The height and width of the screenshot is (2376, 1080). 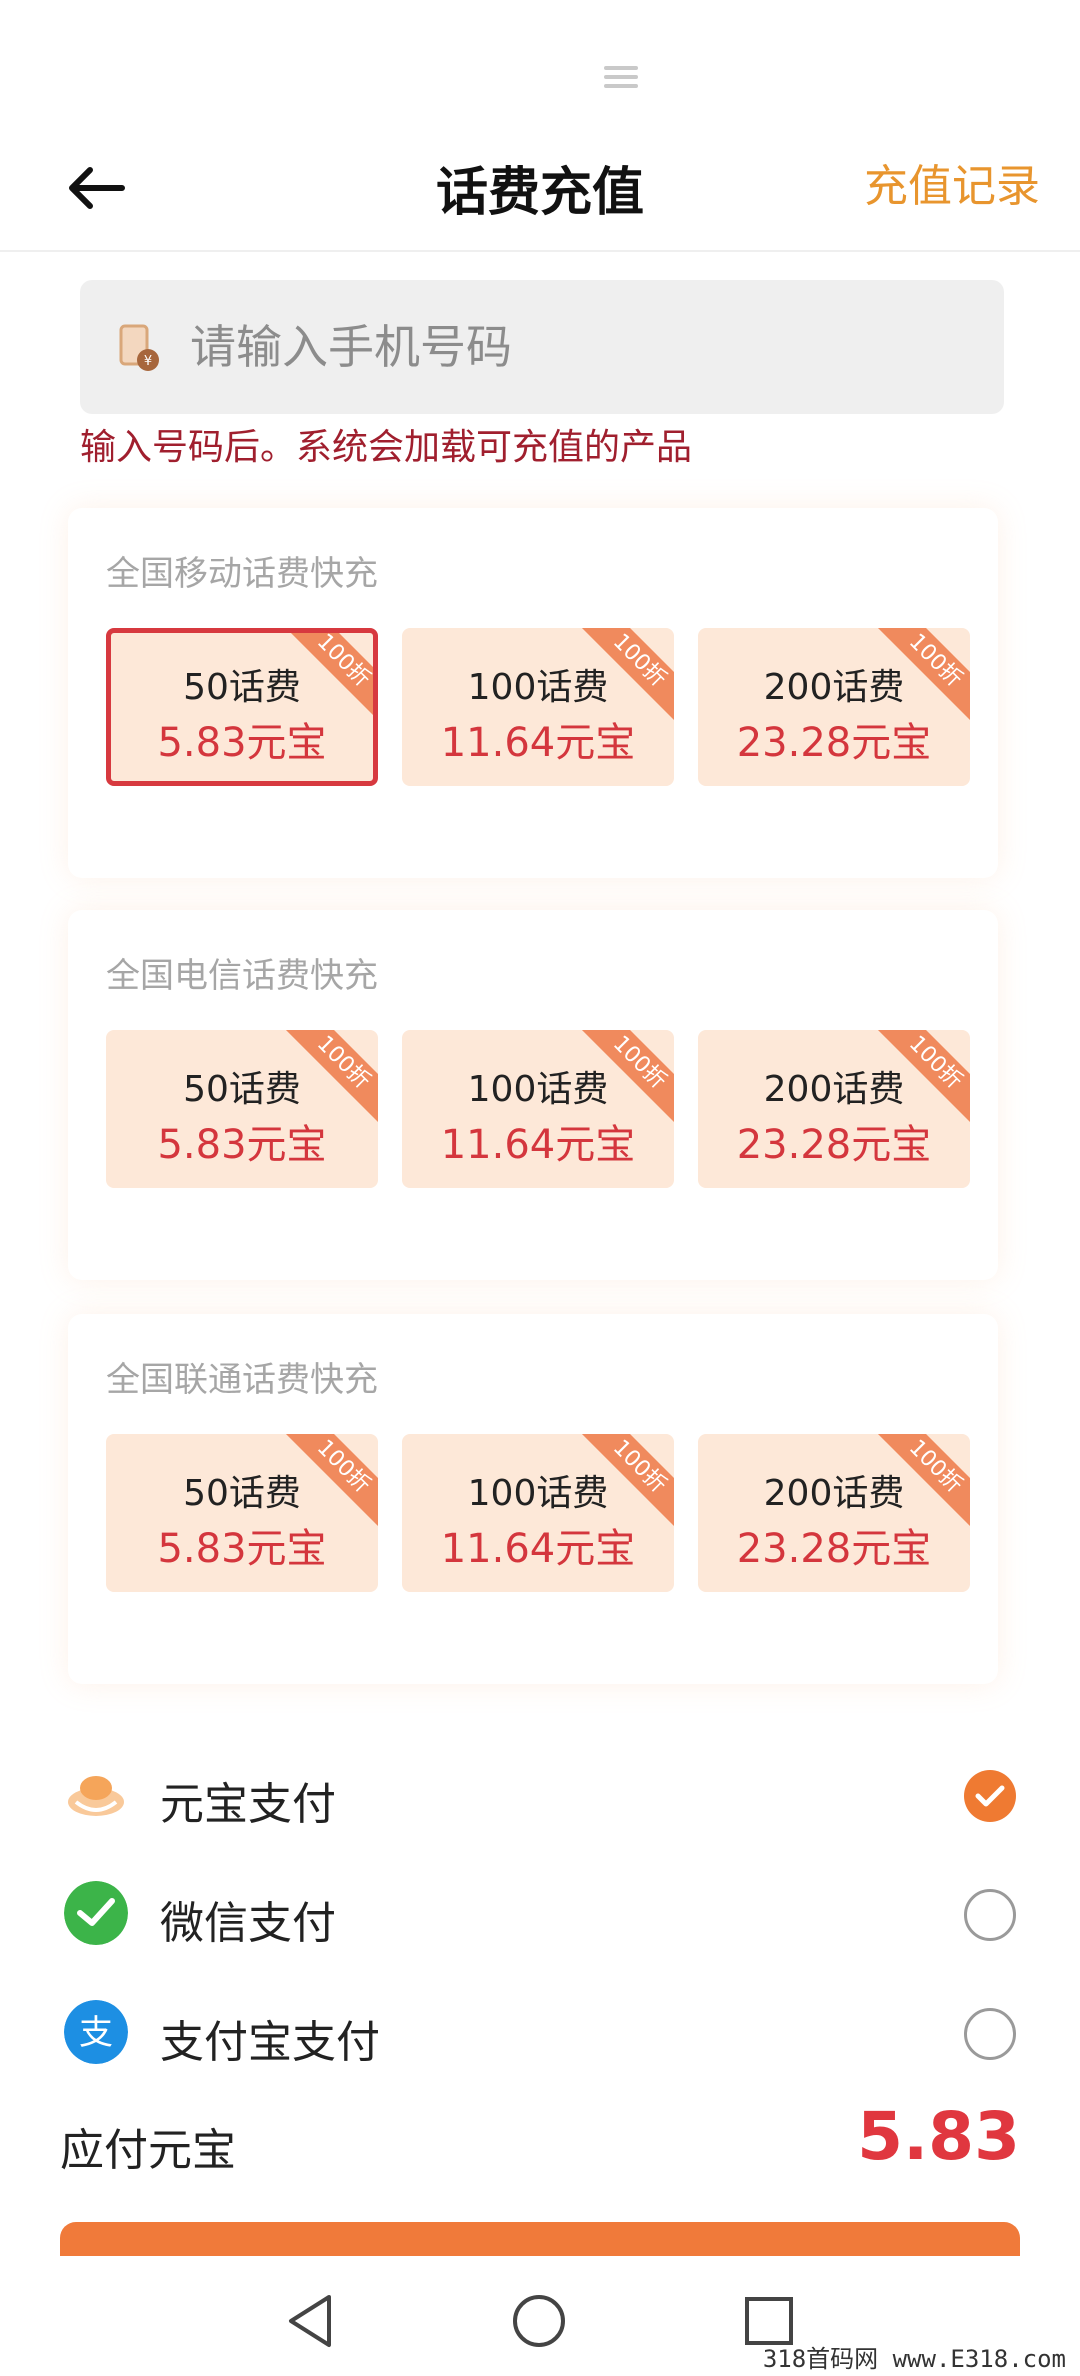 I want to click on nav-back-button, so click(x=311, y=2321).